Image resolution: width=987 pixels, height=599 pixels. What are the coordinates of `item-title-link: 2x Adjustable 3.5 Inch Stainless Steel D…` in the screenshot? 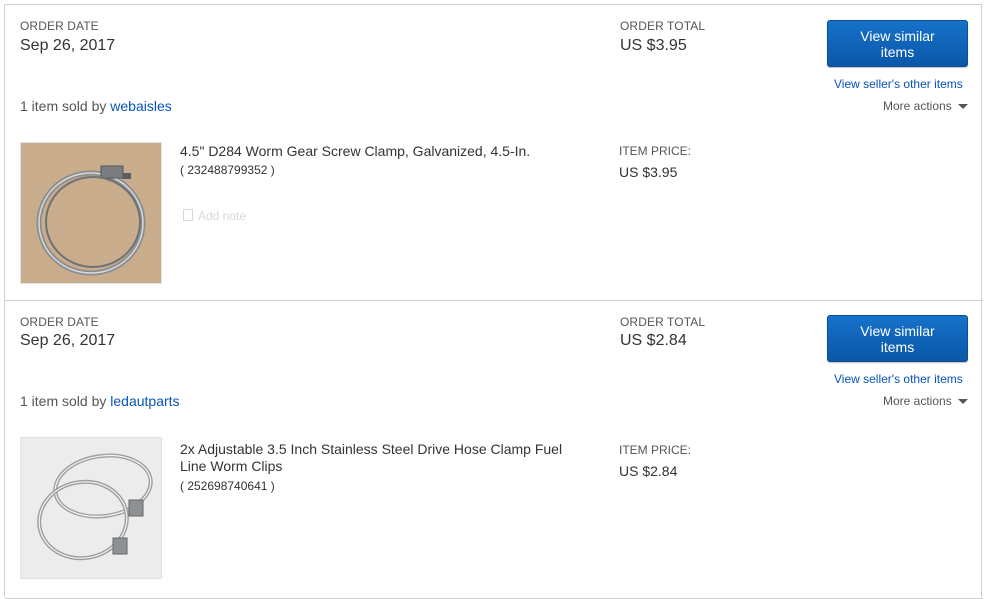 It's located at (385, 458).